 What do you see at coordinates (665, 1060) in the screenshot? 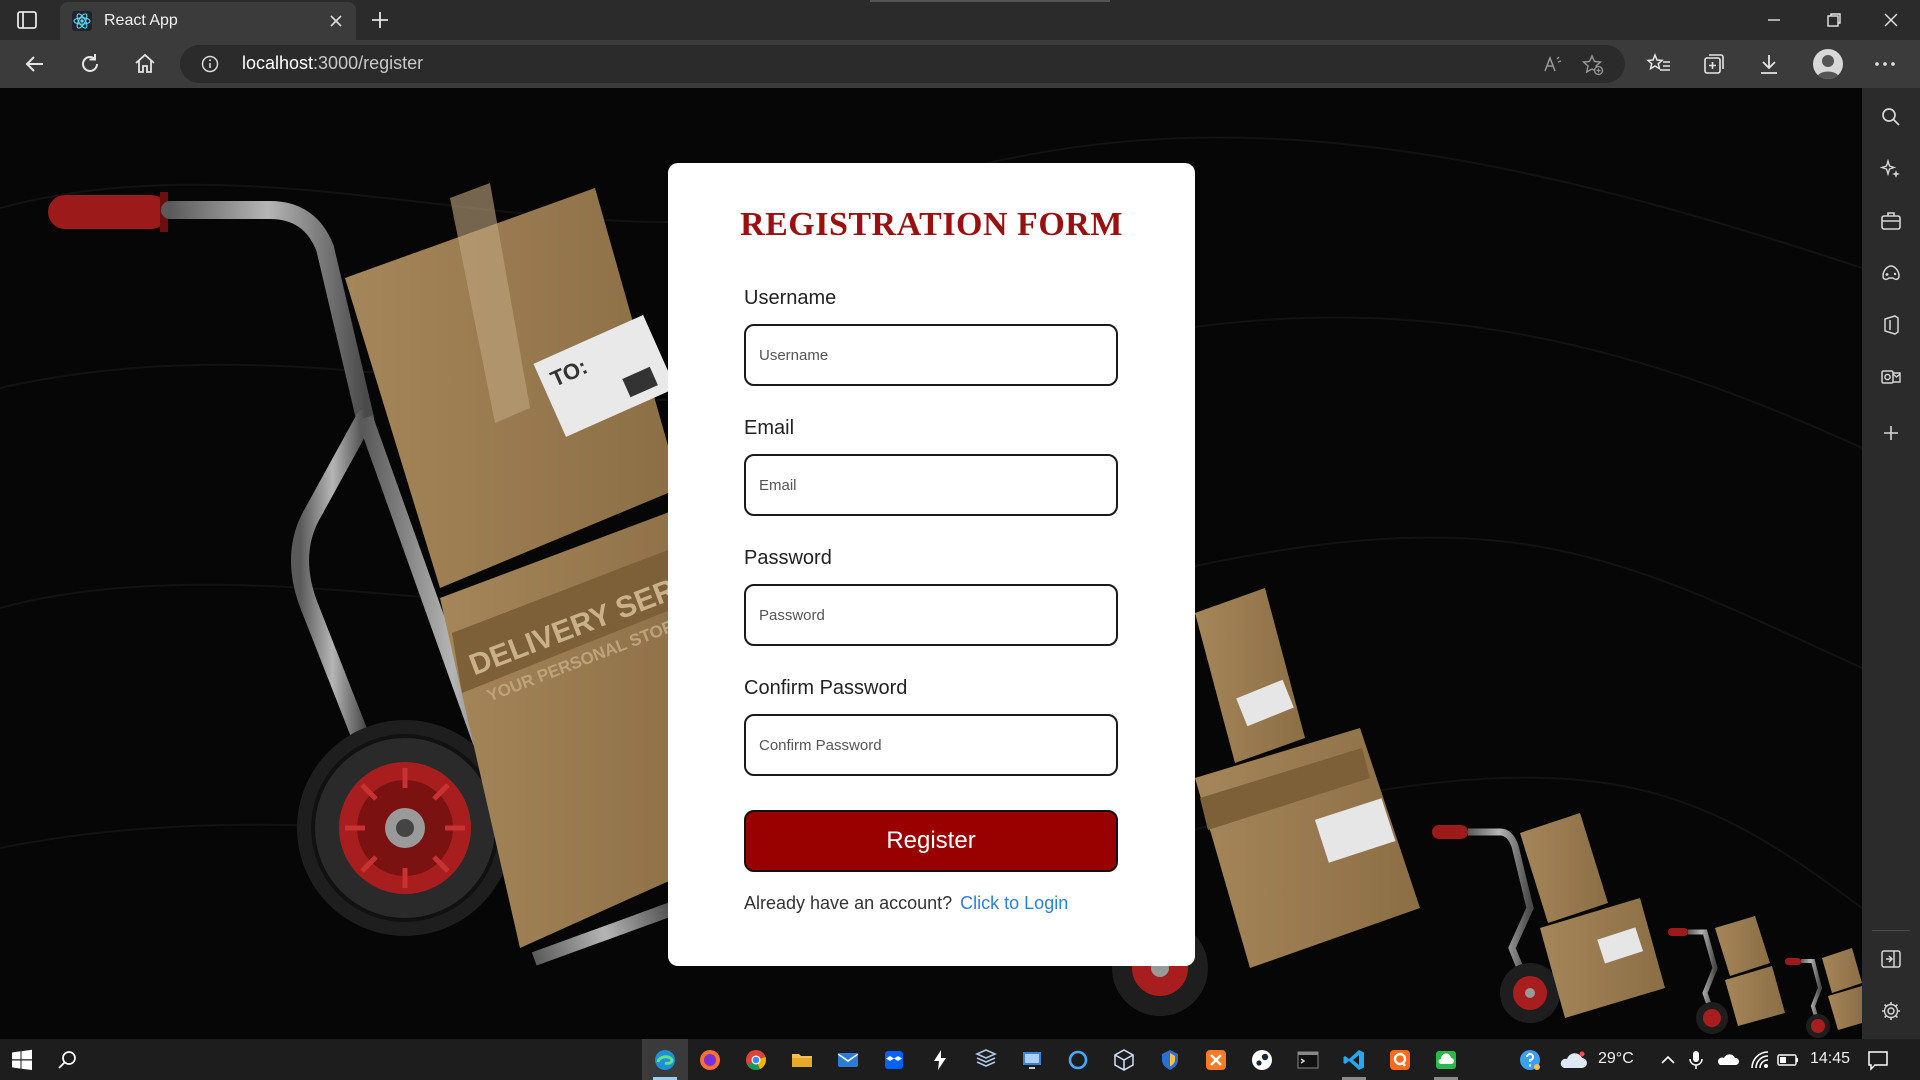
I see `edge-browser-icon` at bounding box center [665, 1060].